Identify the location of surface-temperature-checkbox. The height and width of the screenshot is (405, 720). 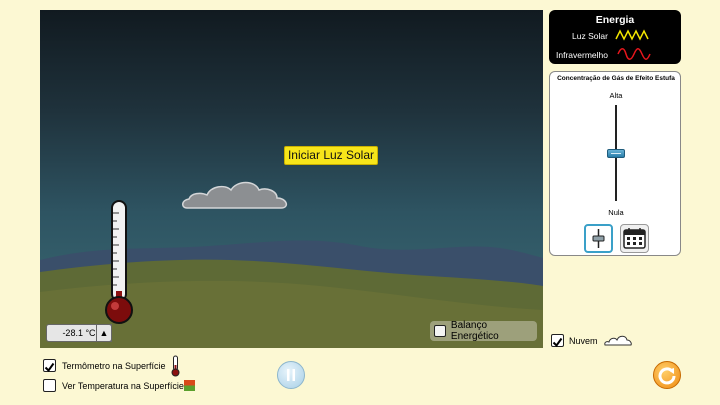
(49, 385).